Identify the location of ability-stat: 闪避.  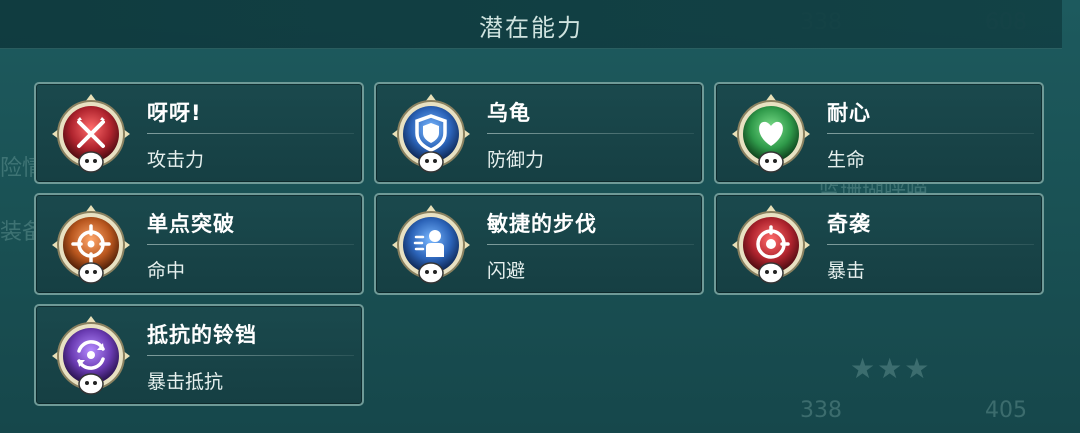
(506, 271).